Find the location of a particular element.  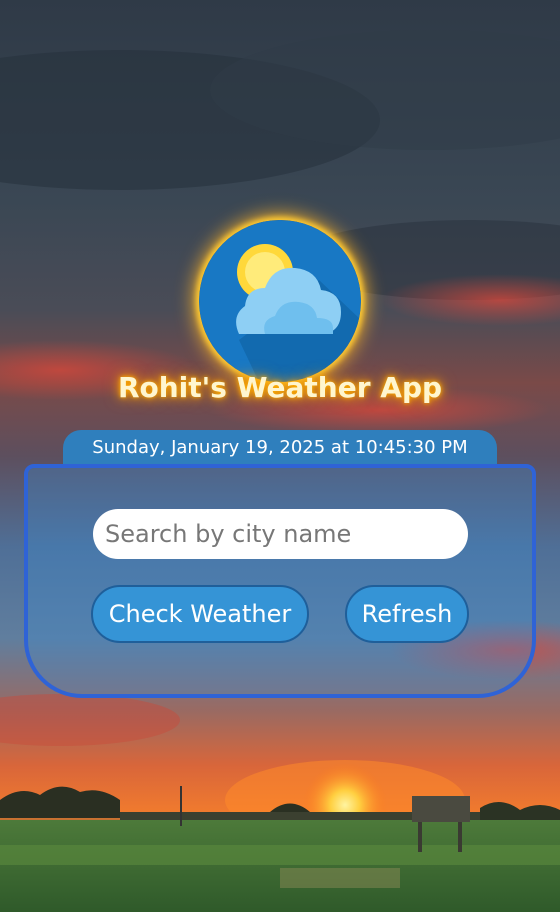

current-datetime: Sunday, January 19, 2025 at 10:45:30 PM is located at coordinates (280, 449).